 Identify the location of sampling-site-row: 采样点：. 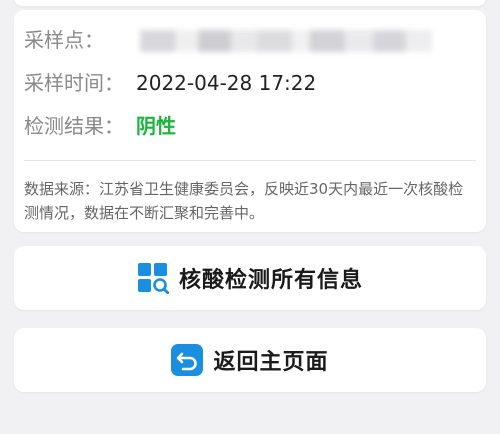
(228, 40).